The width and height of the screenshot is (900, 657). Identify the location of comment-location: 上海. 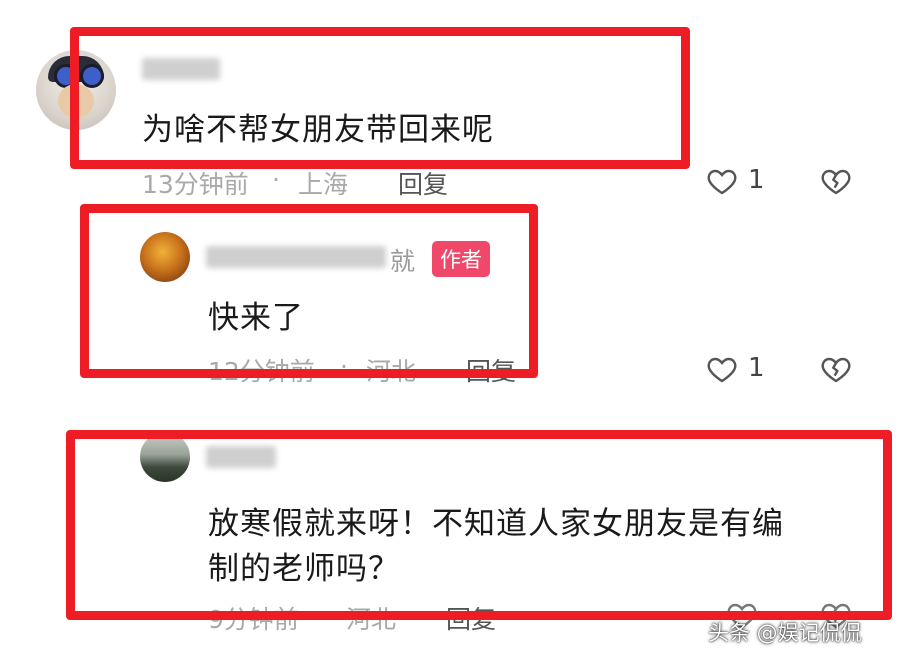
(323, 184).